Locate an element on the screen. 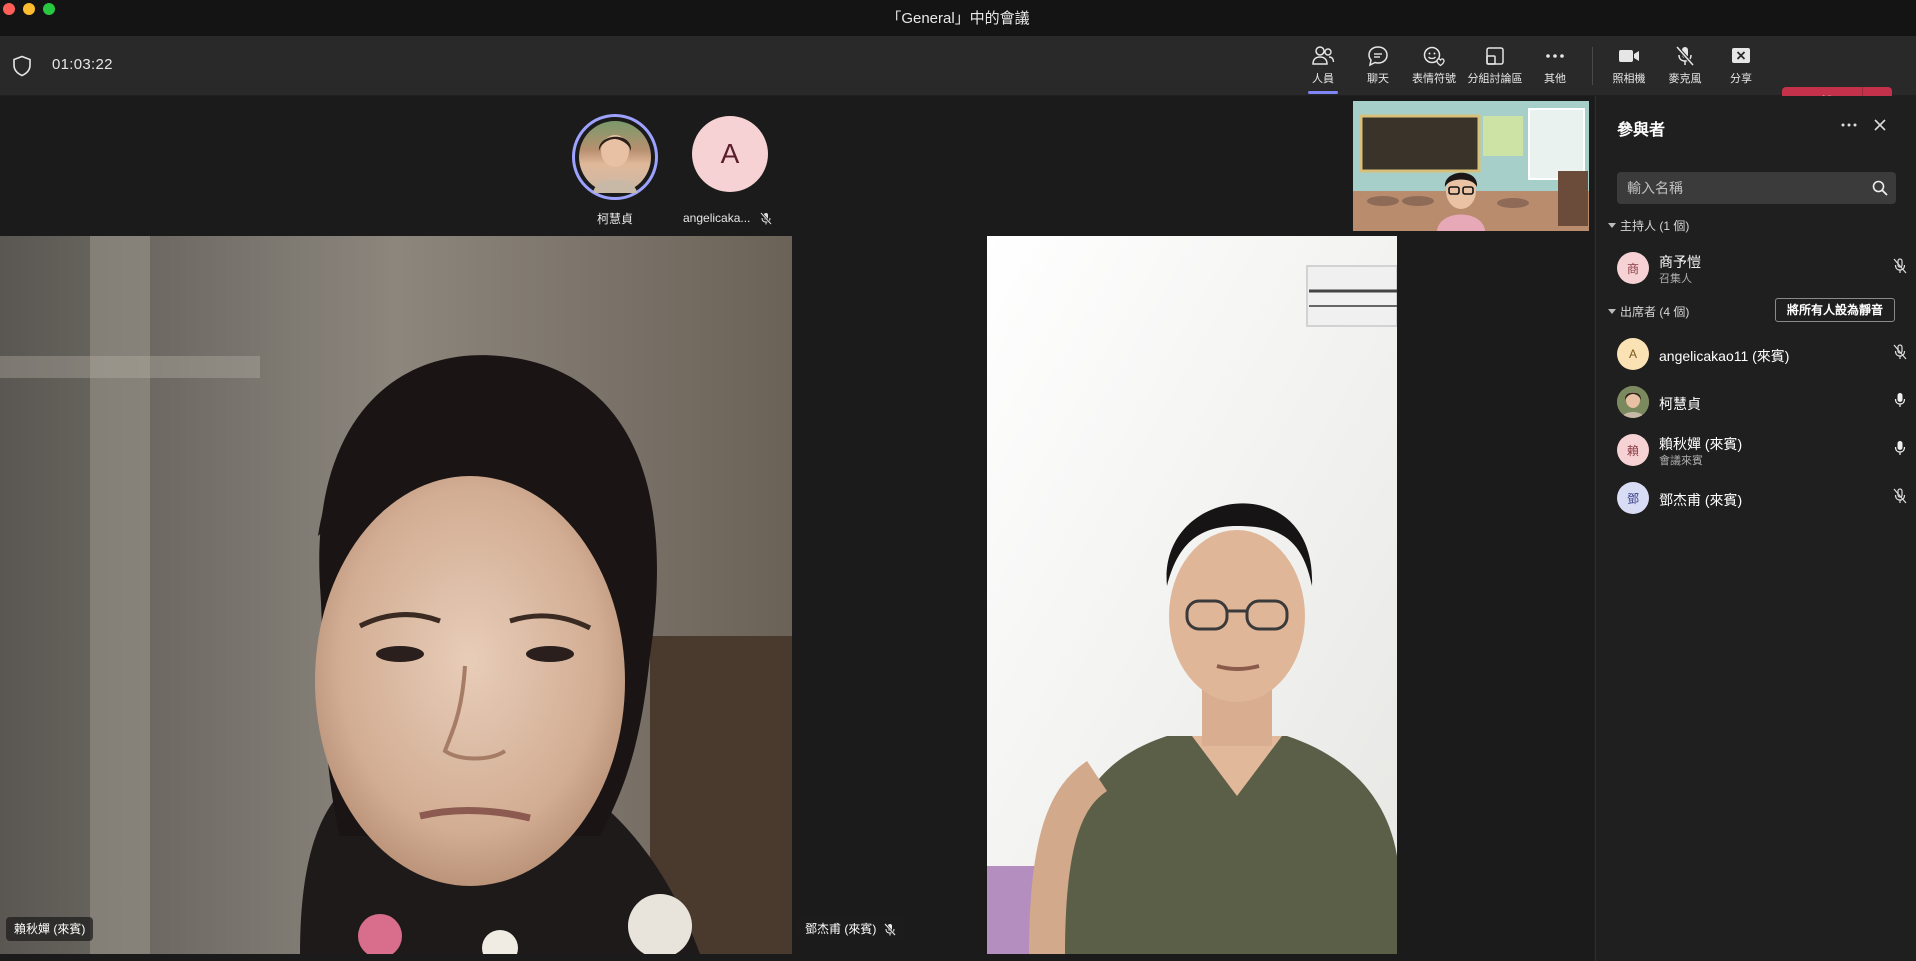 Image resolution: width=1916 pixels, height=961 pixels. window-title: 「General」中的會議 is located at coordinates (958, 18).